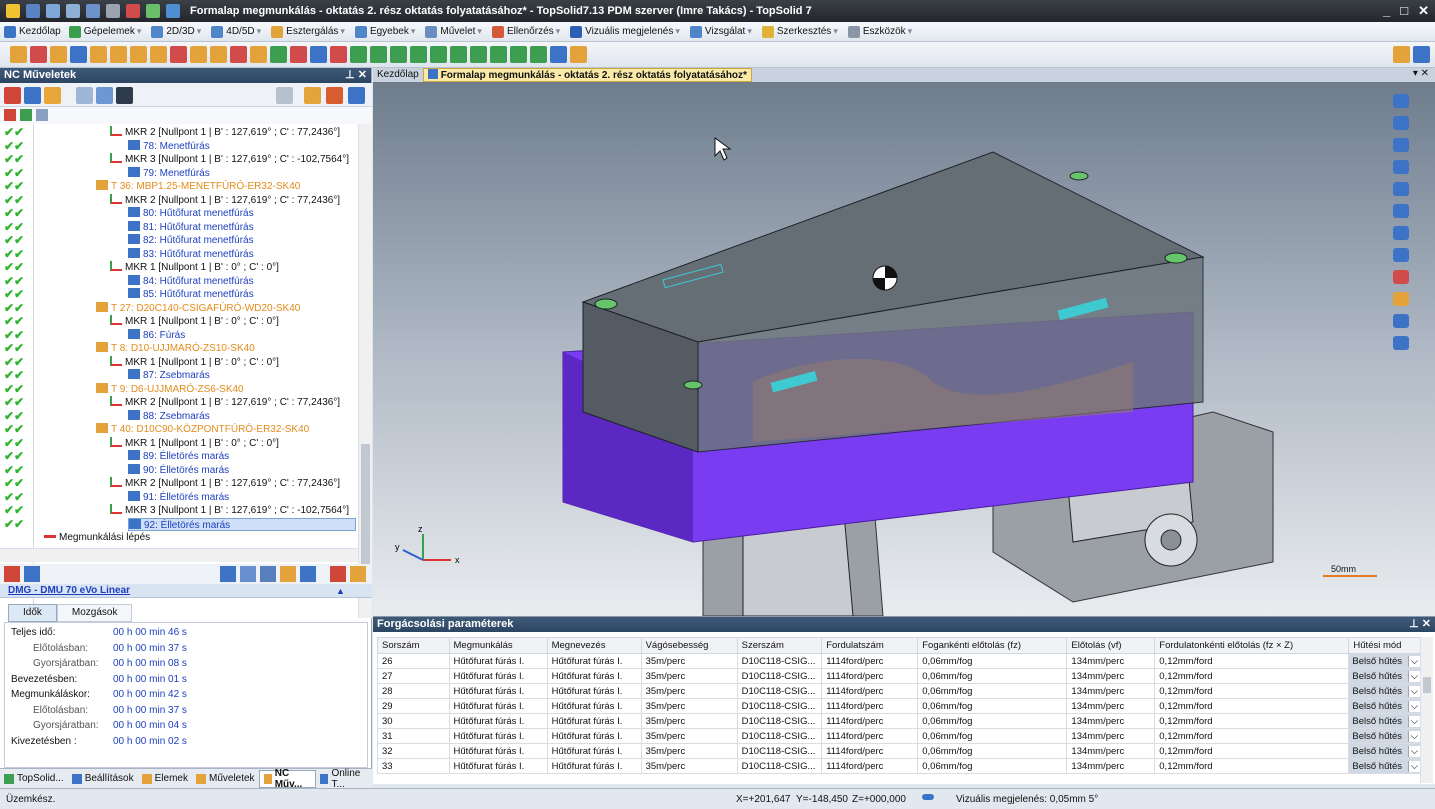 Image resolution: width=1435 pixels, height=809 pixels. I want to click on toolbar-button-17-icon, so click(338, 54).